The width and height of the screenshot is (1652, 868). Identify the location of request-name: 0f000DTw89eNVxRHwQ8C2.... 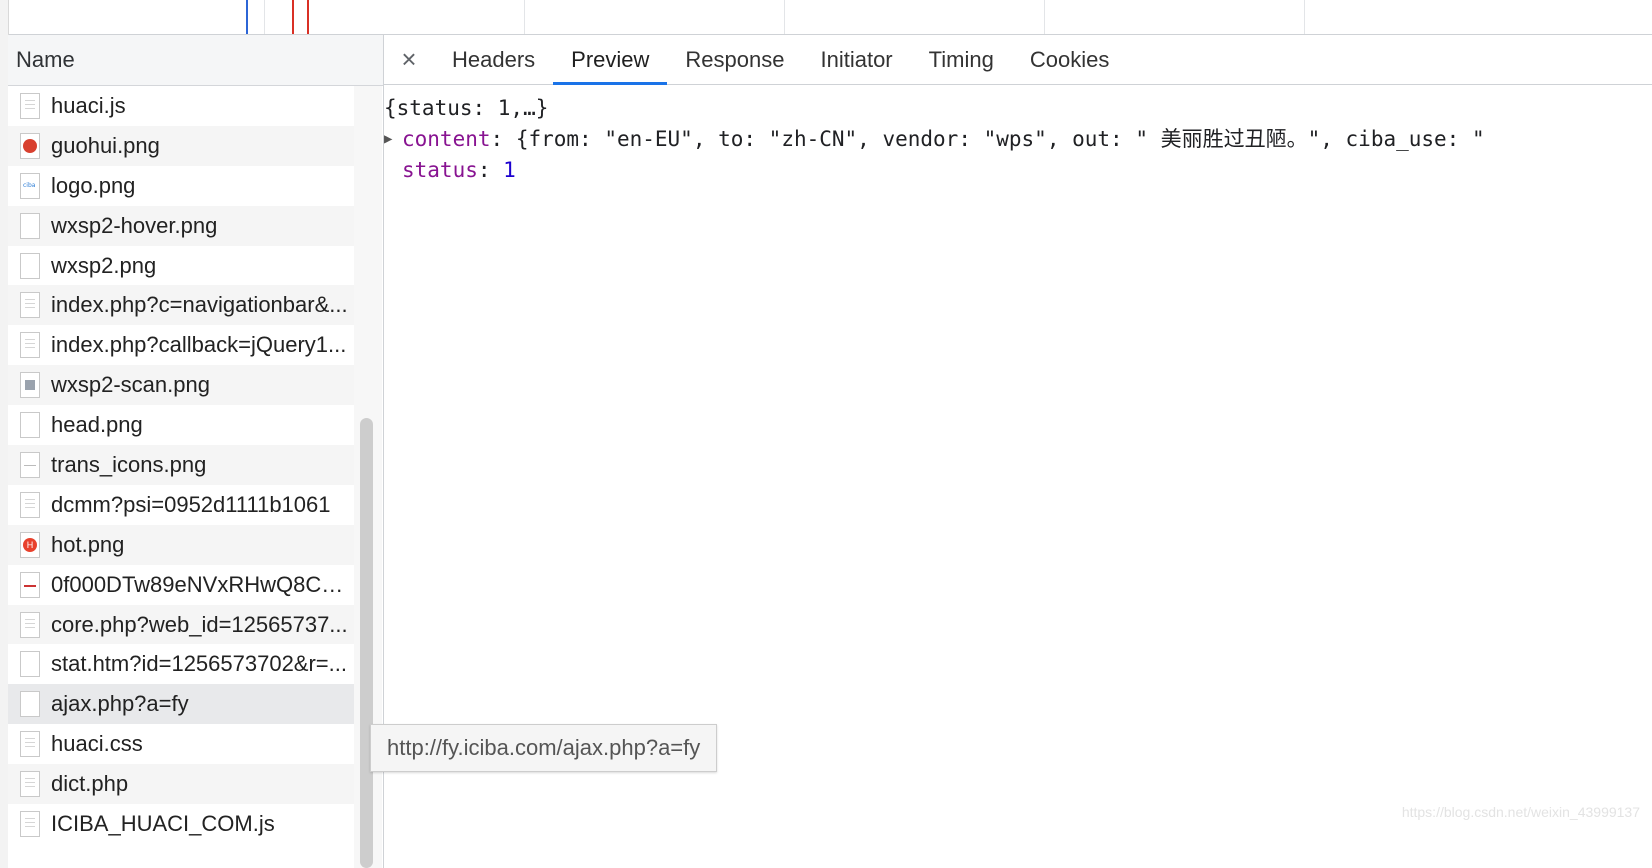
(201, 584).